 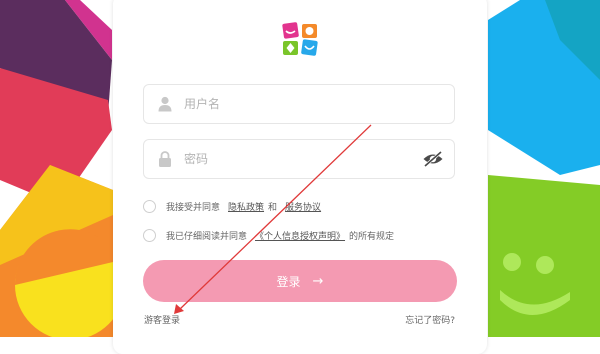 I want to click on forgot-password-link: 忘记了密码?, so click(x=430, y=319).